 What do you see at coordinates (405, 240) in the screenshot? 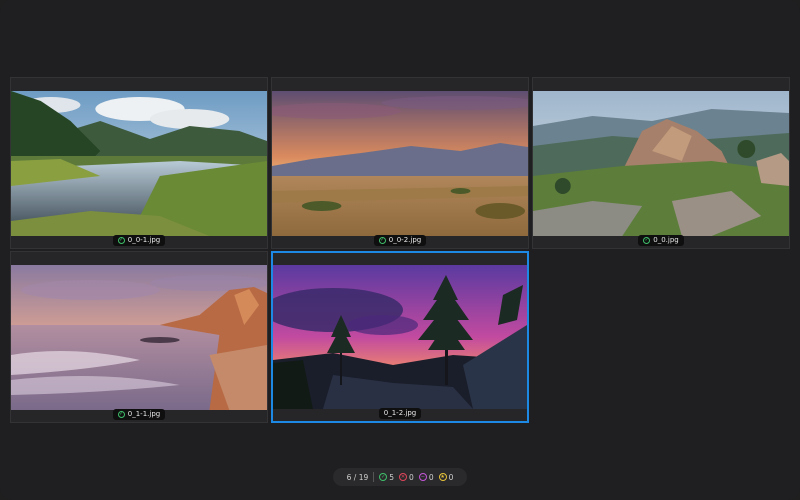
I see `filename-label: 0_0-2.jpg` at bounding box center [405, 240].